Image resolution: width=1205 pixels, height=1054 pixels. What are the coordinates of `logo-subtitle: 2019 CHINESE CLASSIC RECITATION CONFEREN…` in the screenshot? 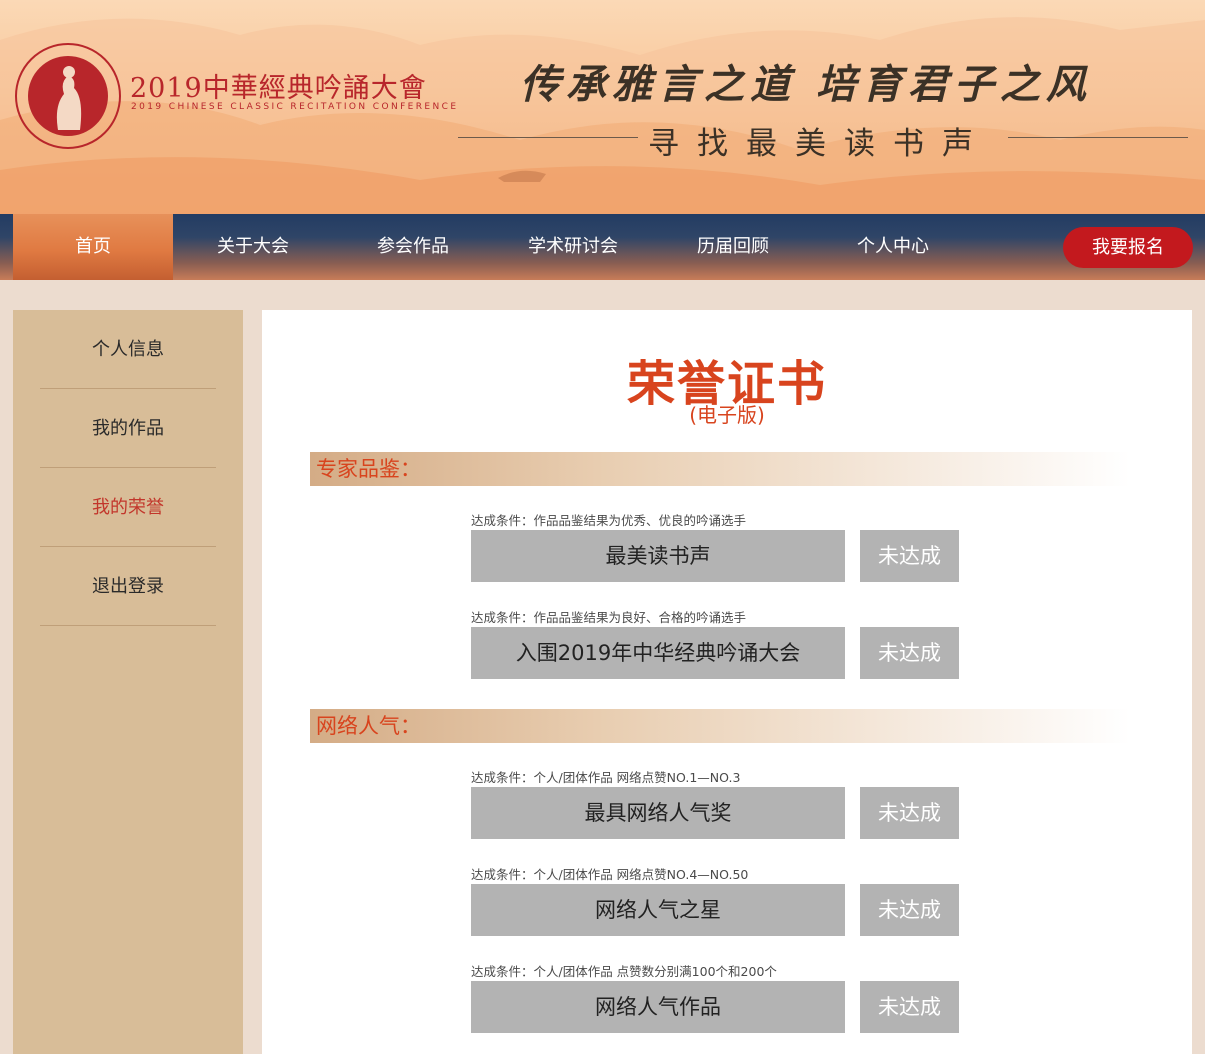 It's located at (295, 107).